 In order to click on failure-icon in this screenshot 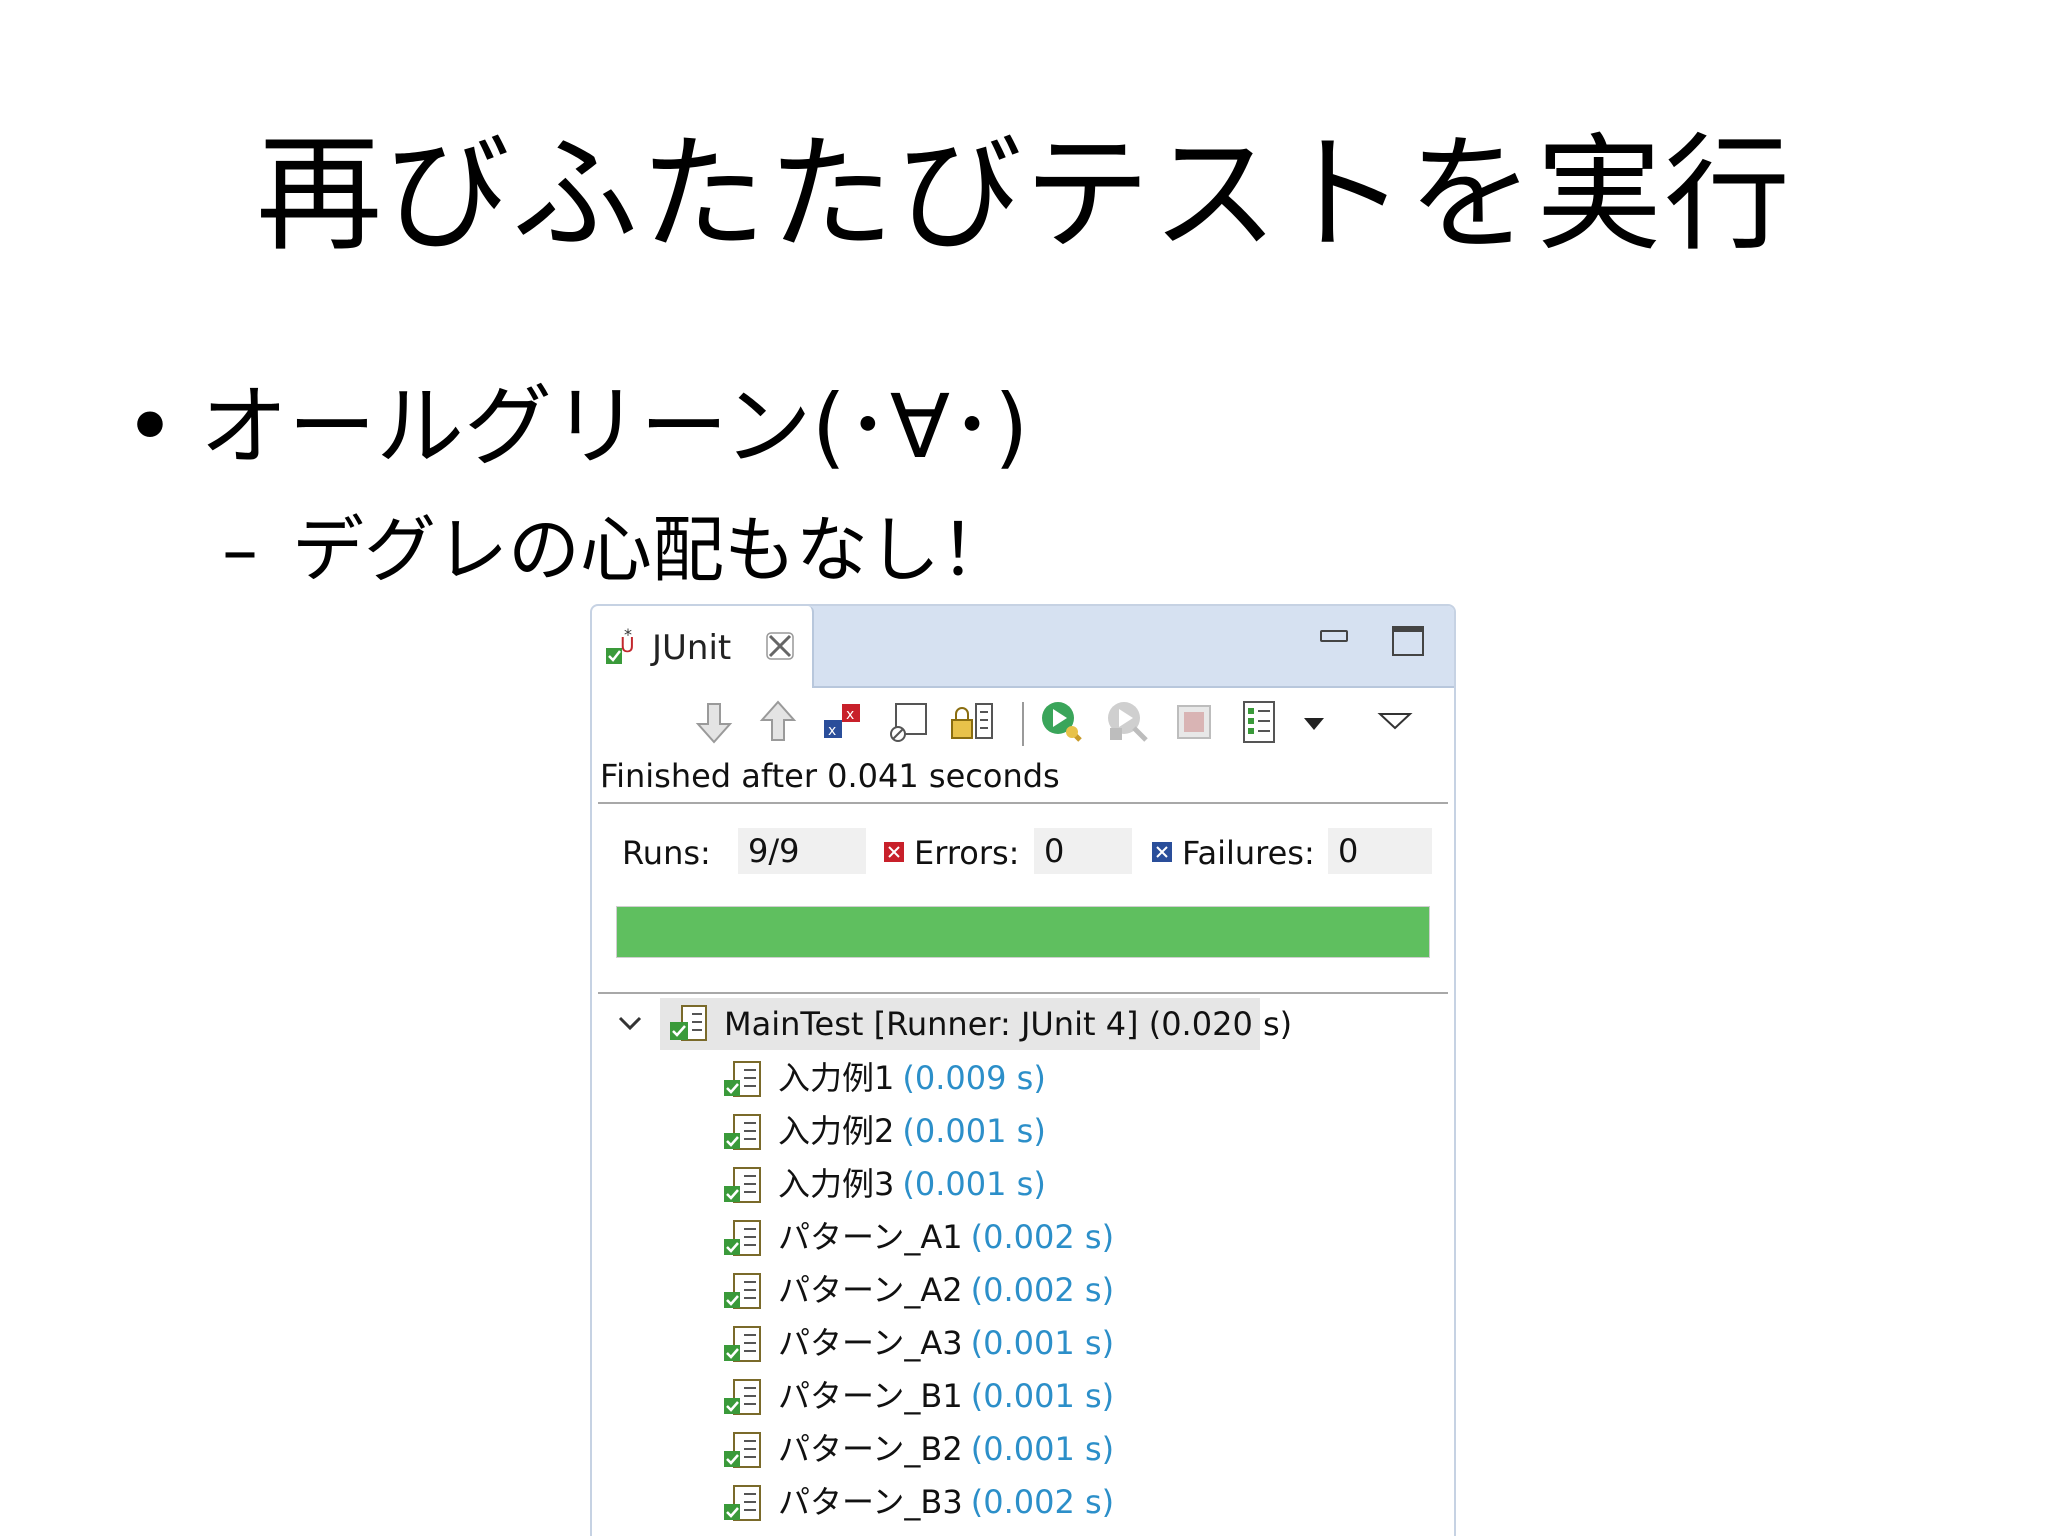, I will do `click(1162, 852)`.